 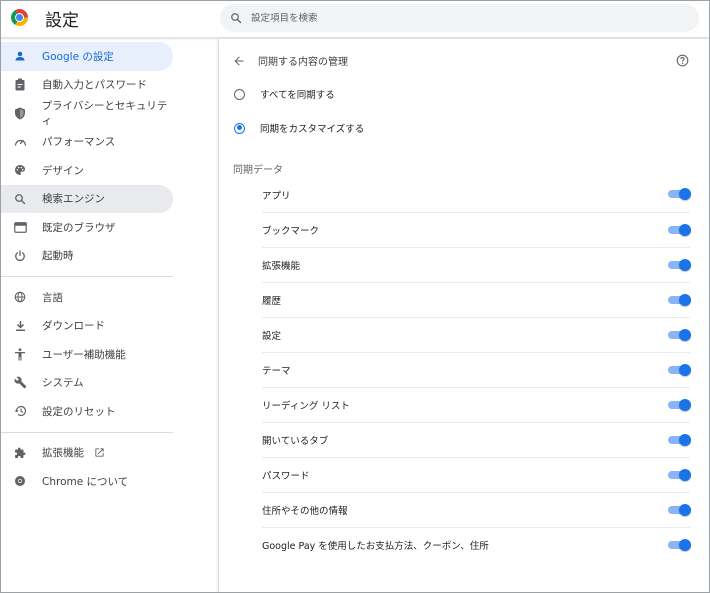 I want to click on sidebar-item-search-engine: 検索エンジン, so click(x=87, y=198).